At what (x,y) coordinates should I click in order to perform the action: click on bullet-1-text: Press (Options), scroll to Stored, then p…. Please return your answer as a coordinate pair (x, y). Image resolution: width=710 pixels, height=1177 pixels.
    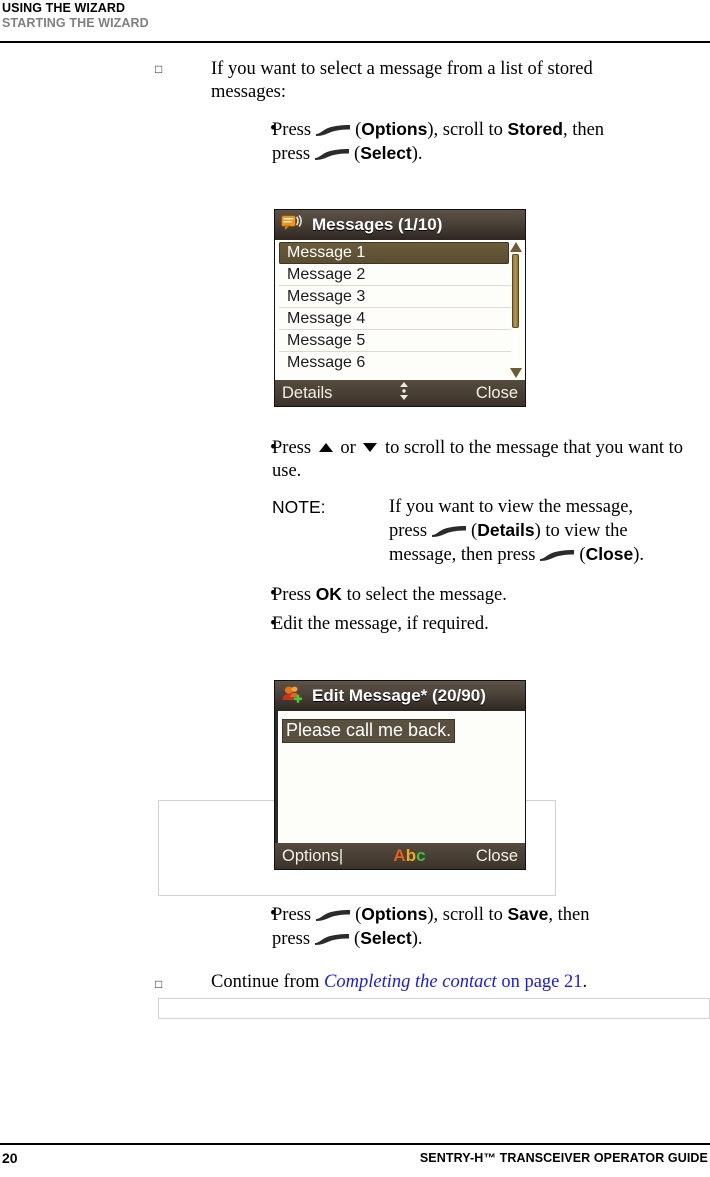
    Looking at the image, I should click on (438, 141).